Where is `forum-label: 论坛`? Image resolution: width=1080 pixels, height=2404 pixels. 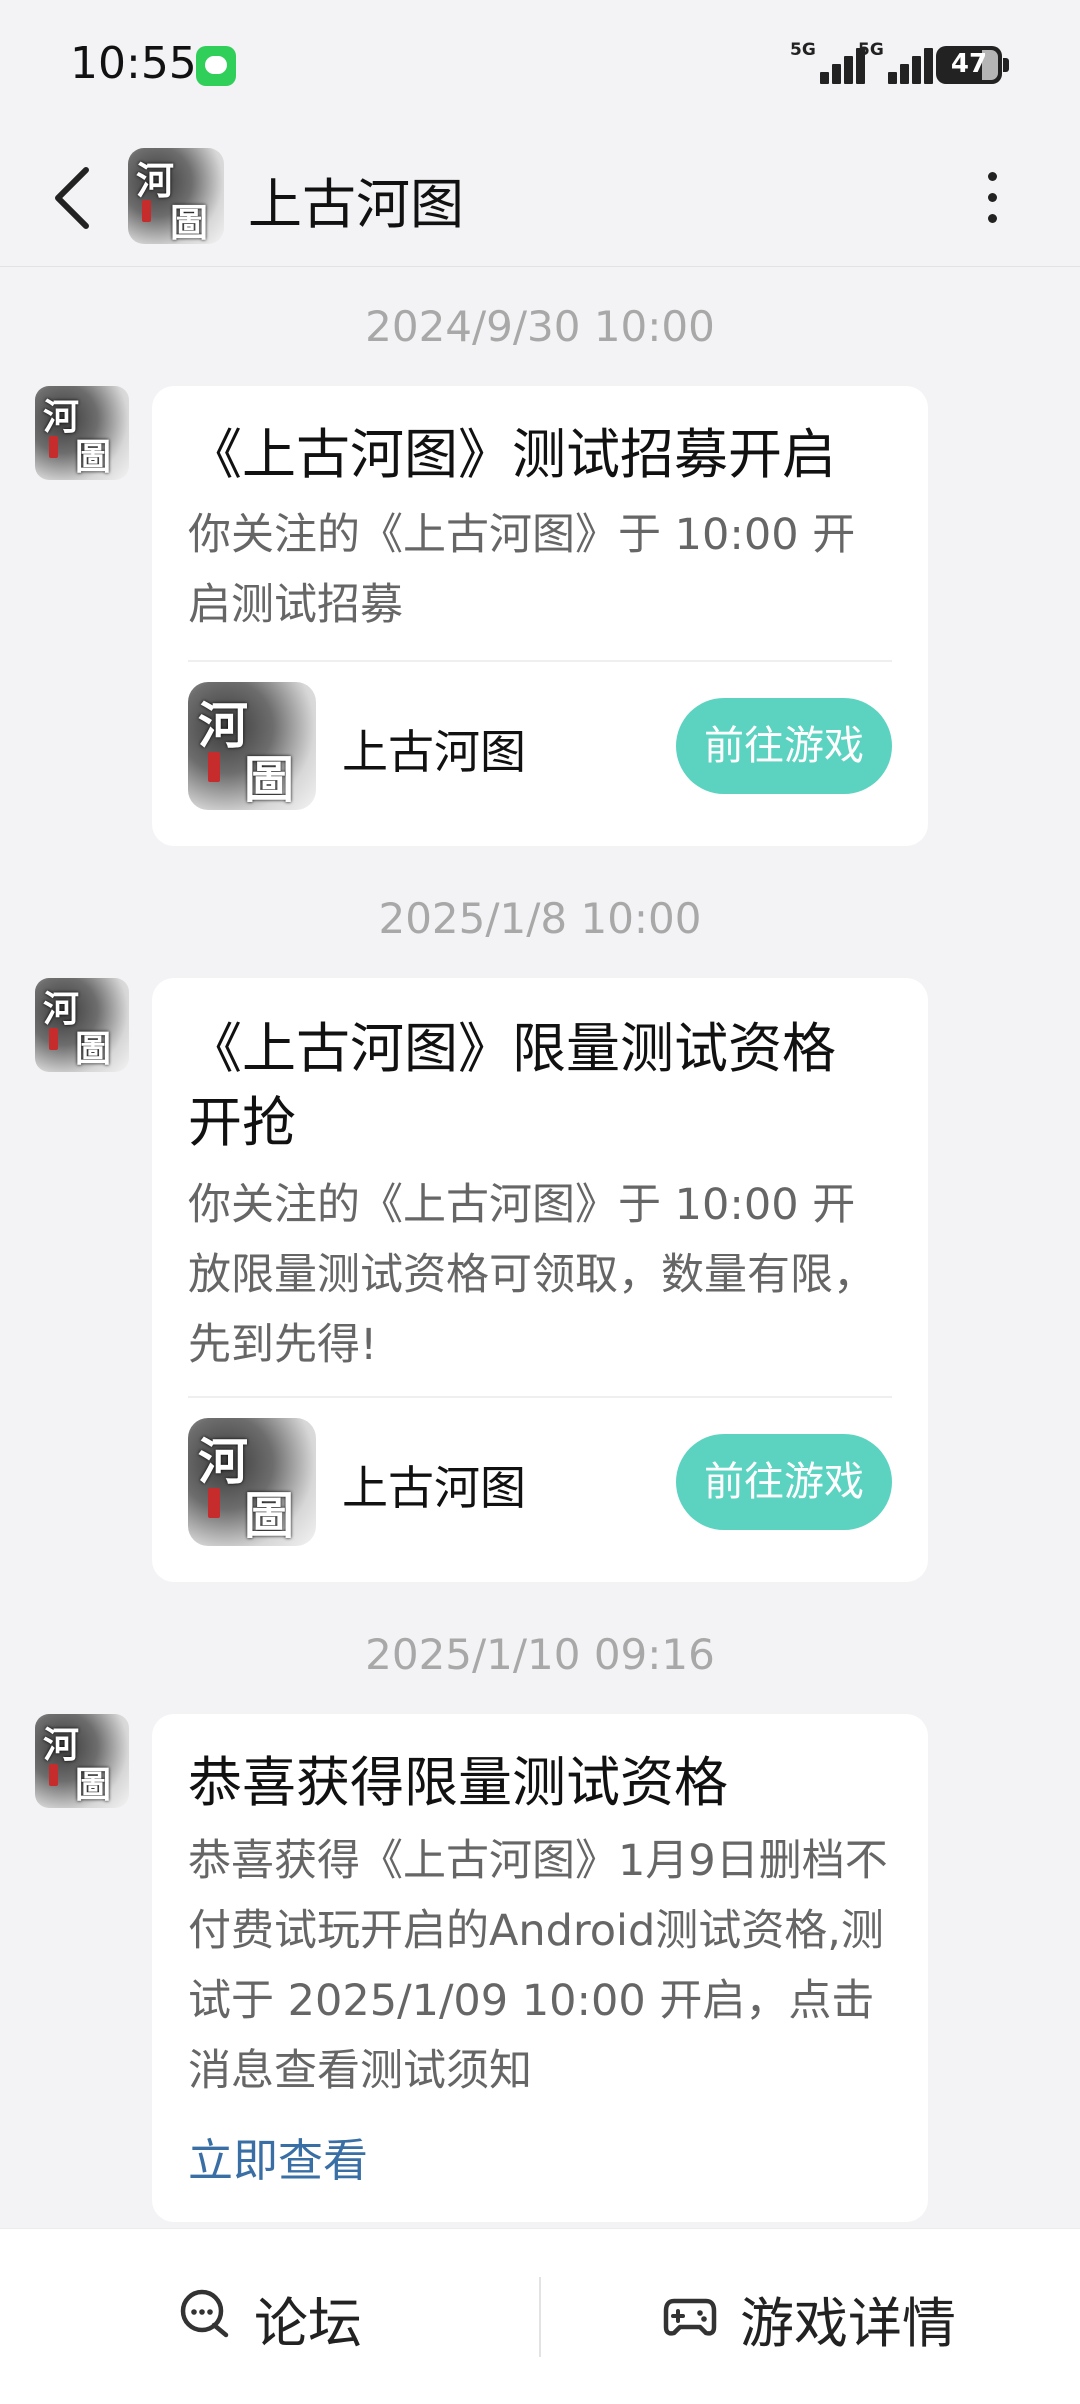 forum-label: 论坛 is located at coordinates (308, 2323).